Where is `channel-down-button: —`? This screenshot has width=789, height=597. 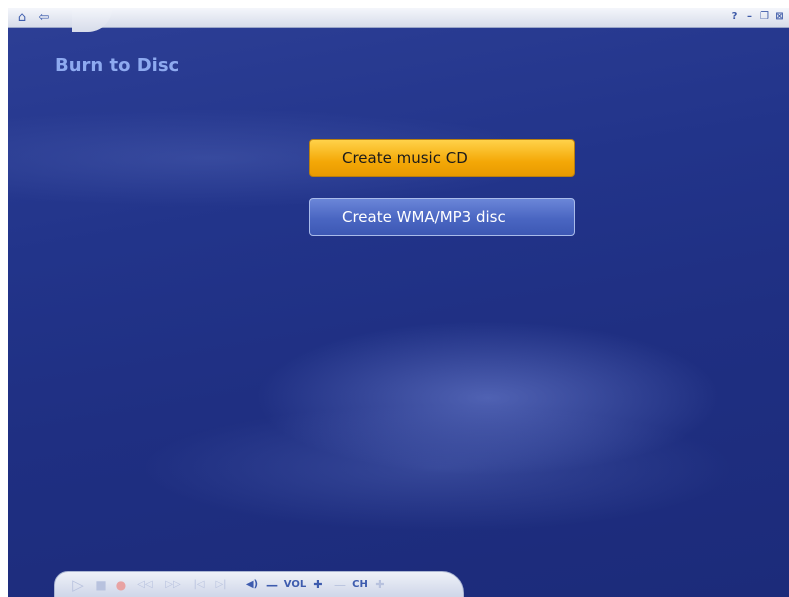 channel-down-button: — is located at coordinates (340, 585).